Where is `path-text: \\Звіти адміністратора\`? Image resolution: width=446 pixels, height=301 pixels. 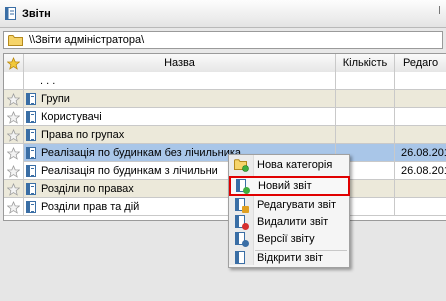
path-text: \\Звіти адміністратора\ is located at coordinates (87, 40).